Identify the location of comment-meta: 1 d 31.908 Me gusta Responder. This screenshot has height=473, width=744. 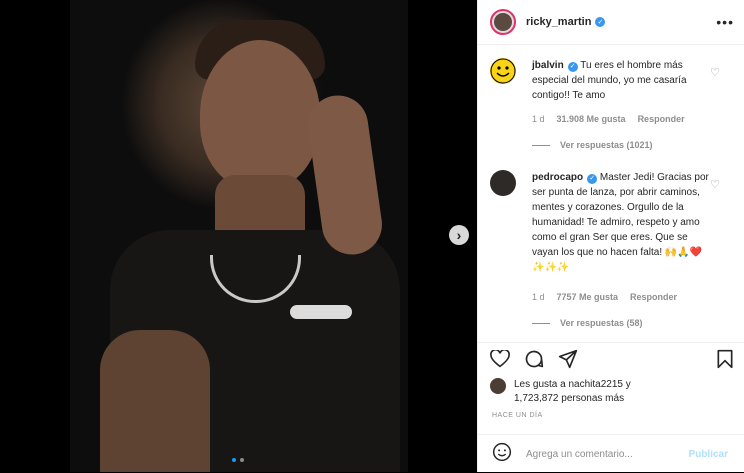
(608, 119).